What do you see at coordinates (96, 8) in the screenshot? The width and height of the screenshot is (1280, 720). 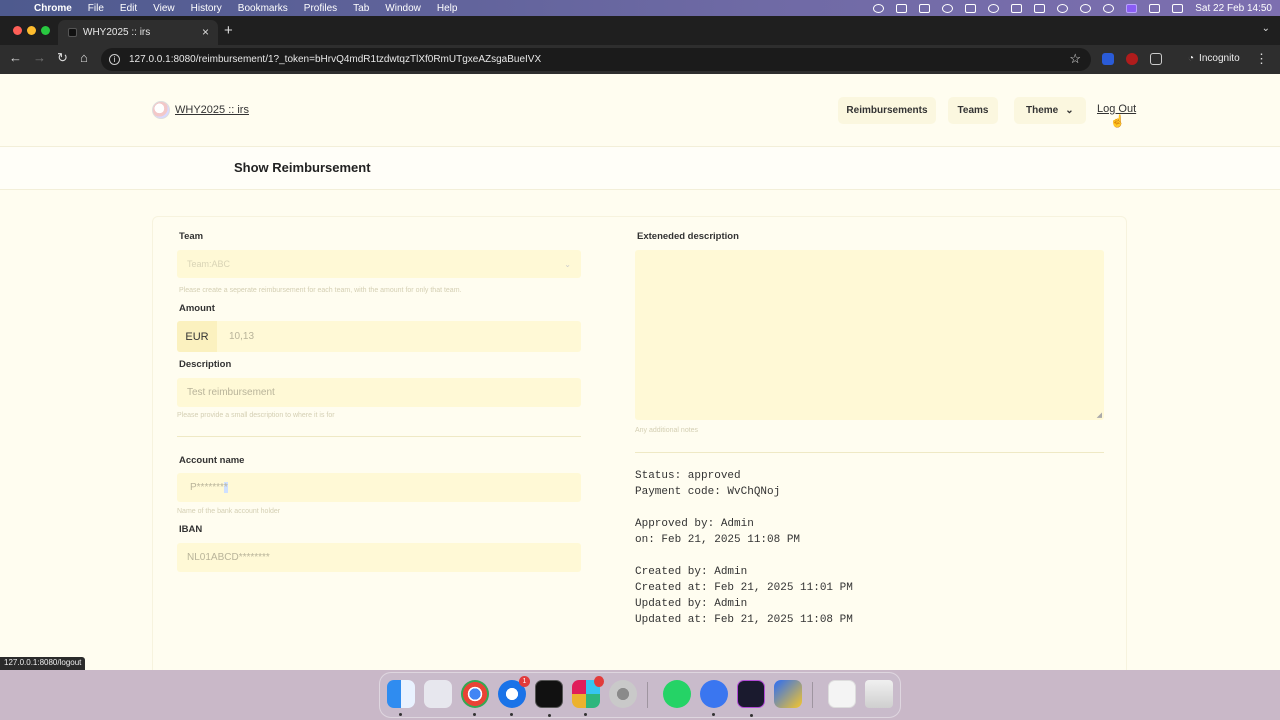 I see `menu-file: File` at bounding box center [96, 8].